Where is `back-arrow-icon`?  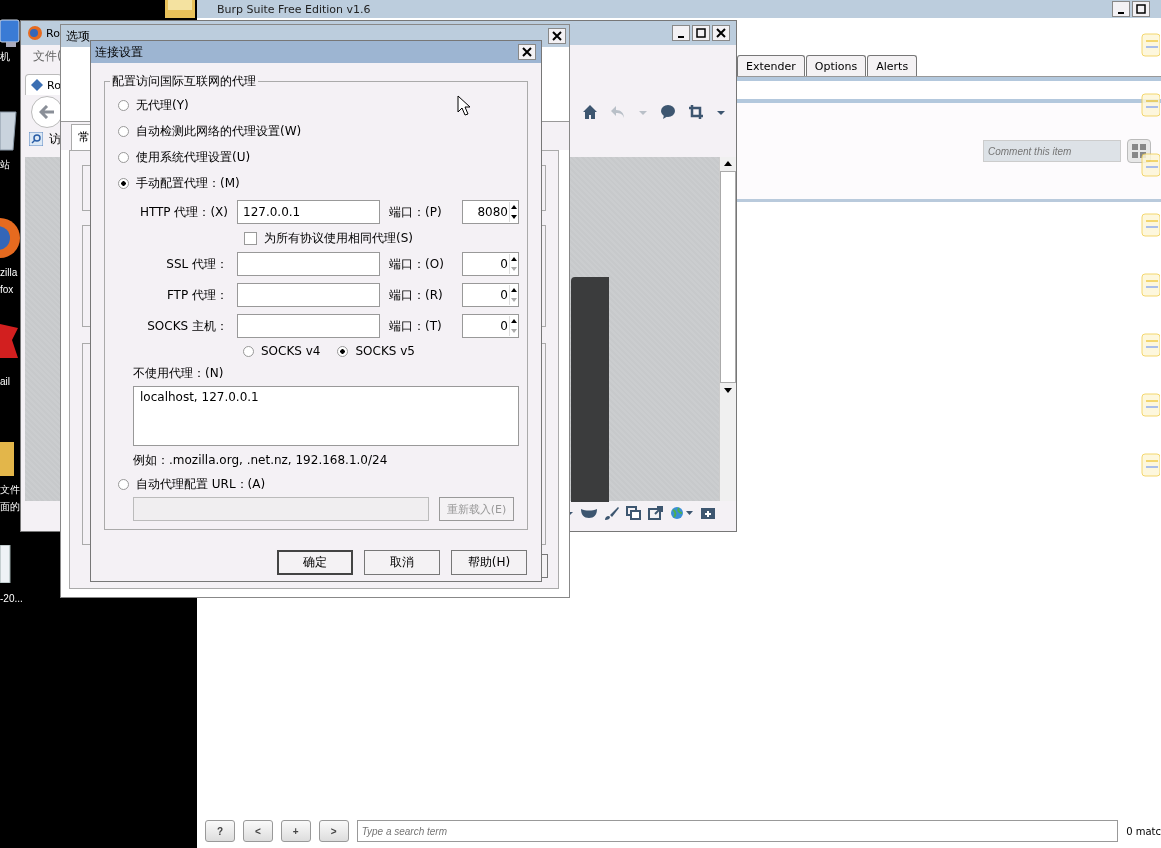 back-arrow-icon is located at coordinates (47, 112).